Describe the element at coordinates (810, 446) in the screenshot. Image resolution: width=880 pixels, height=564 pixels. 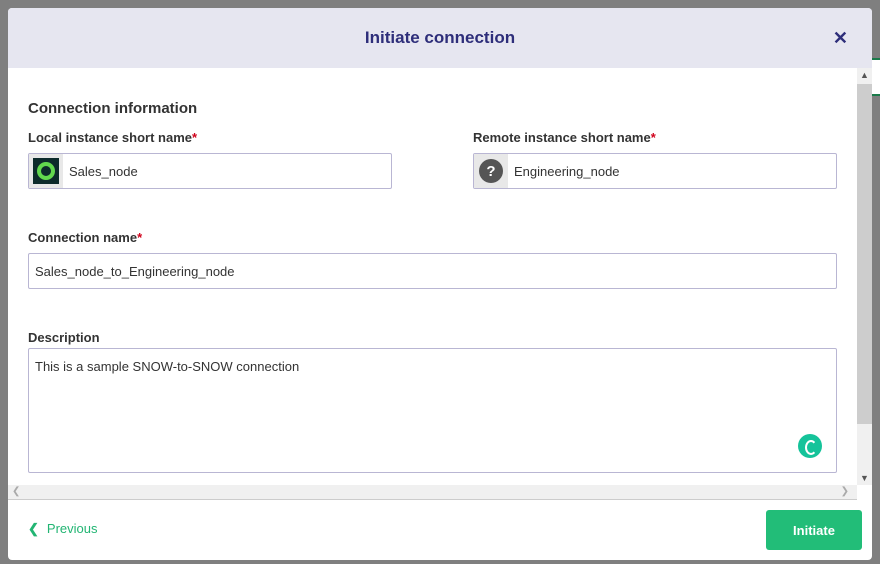
I see `grammarly-icon` at that location.